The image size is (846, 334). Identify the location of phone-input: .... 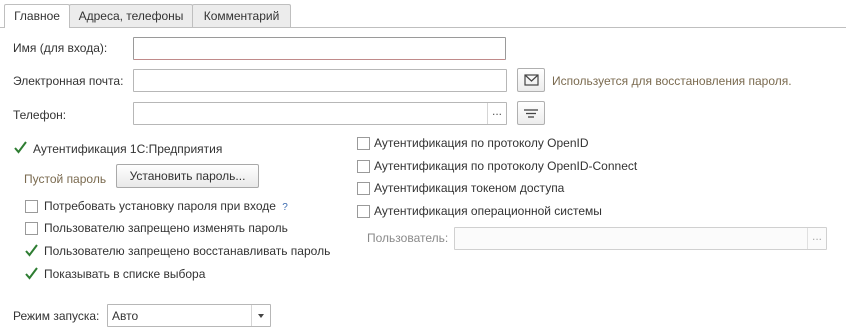
(320, 113).